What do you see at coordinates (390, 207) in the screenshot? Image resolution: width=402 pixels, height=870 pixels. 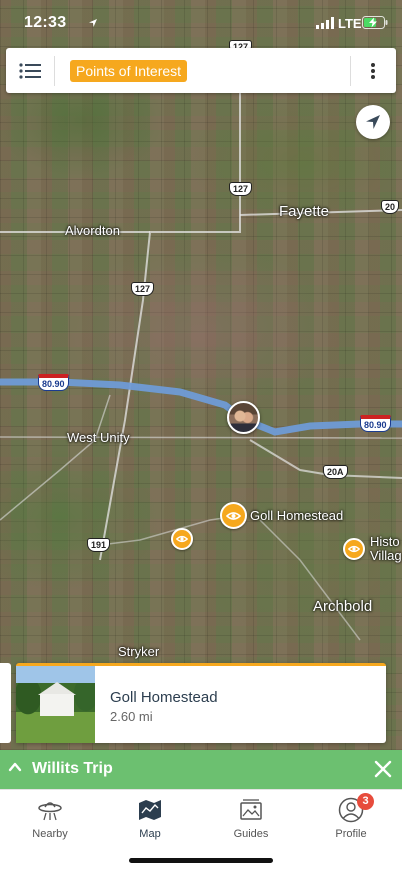 I see `us20-shield: 20` at bounding box center [390, 207].